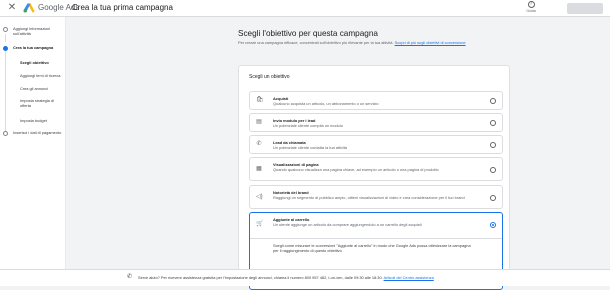 This screenshot has height=290, width=610. Describe the element at coordinates (531, 4) in the screenshot. I see `help-icon: ?` at that location.